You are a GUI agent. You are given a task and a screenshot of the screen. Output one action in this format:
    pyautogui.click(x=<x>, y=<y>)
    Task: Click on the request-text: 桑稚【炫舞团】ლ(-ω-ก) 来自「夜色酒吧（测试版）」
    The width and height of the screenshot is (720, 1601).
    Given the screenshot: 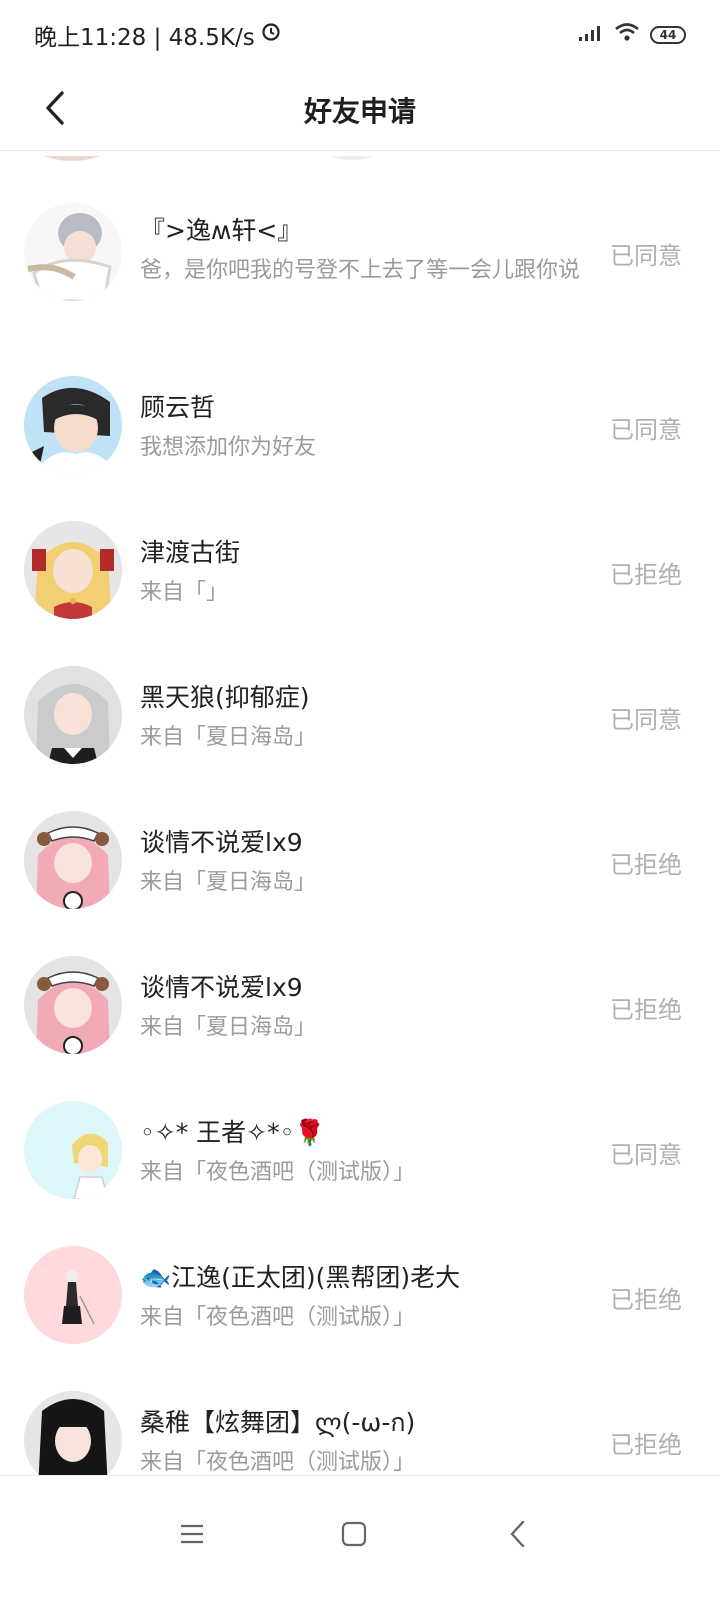 What is the action you would take?
    pyautogui.click(x=360, y=1440)
    